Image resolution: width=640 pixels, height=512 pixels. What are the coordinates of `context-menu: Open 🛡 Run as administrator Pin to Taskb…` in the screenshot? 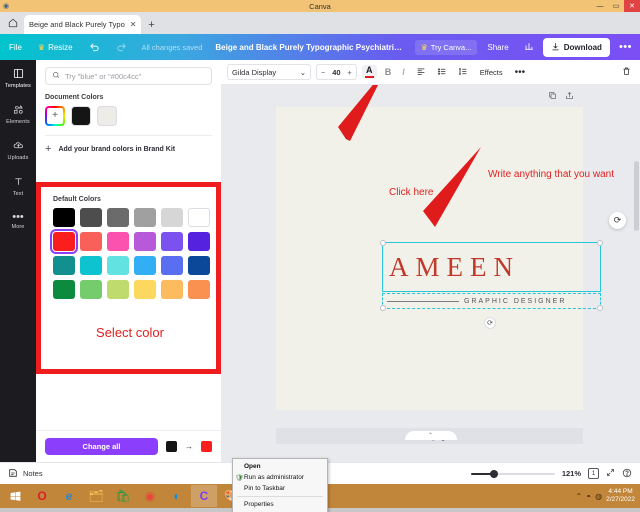 It's located at (280, 485).